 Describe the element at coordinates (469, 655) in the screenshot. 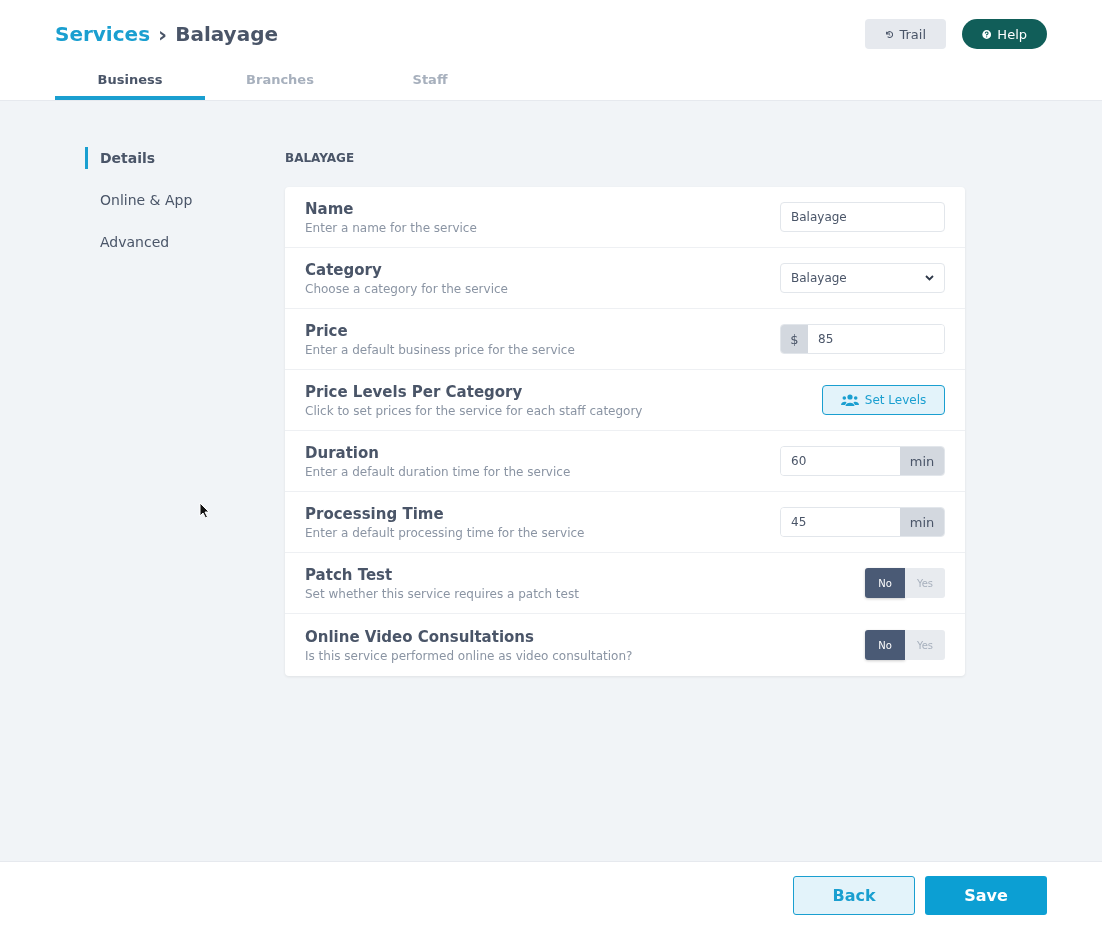

I see `field-description: Is this service performed online as video consultation?` at that location.